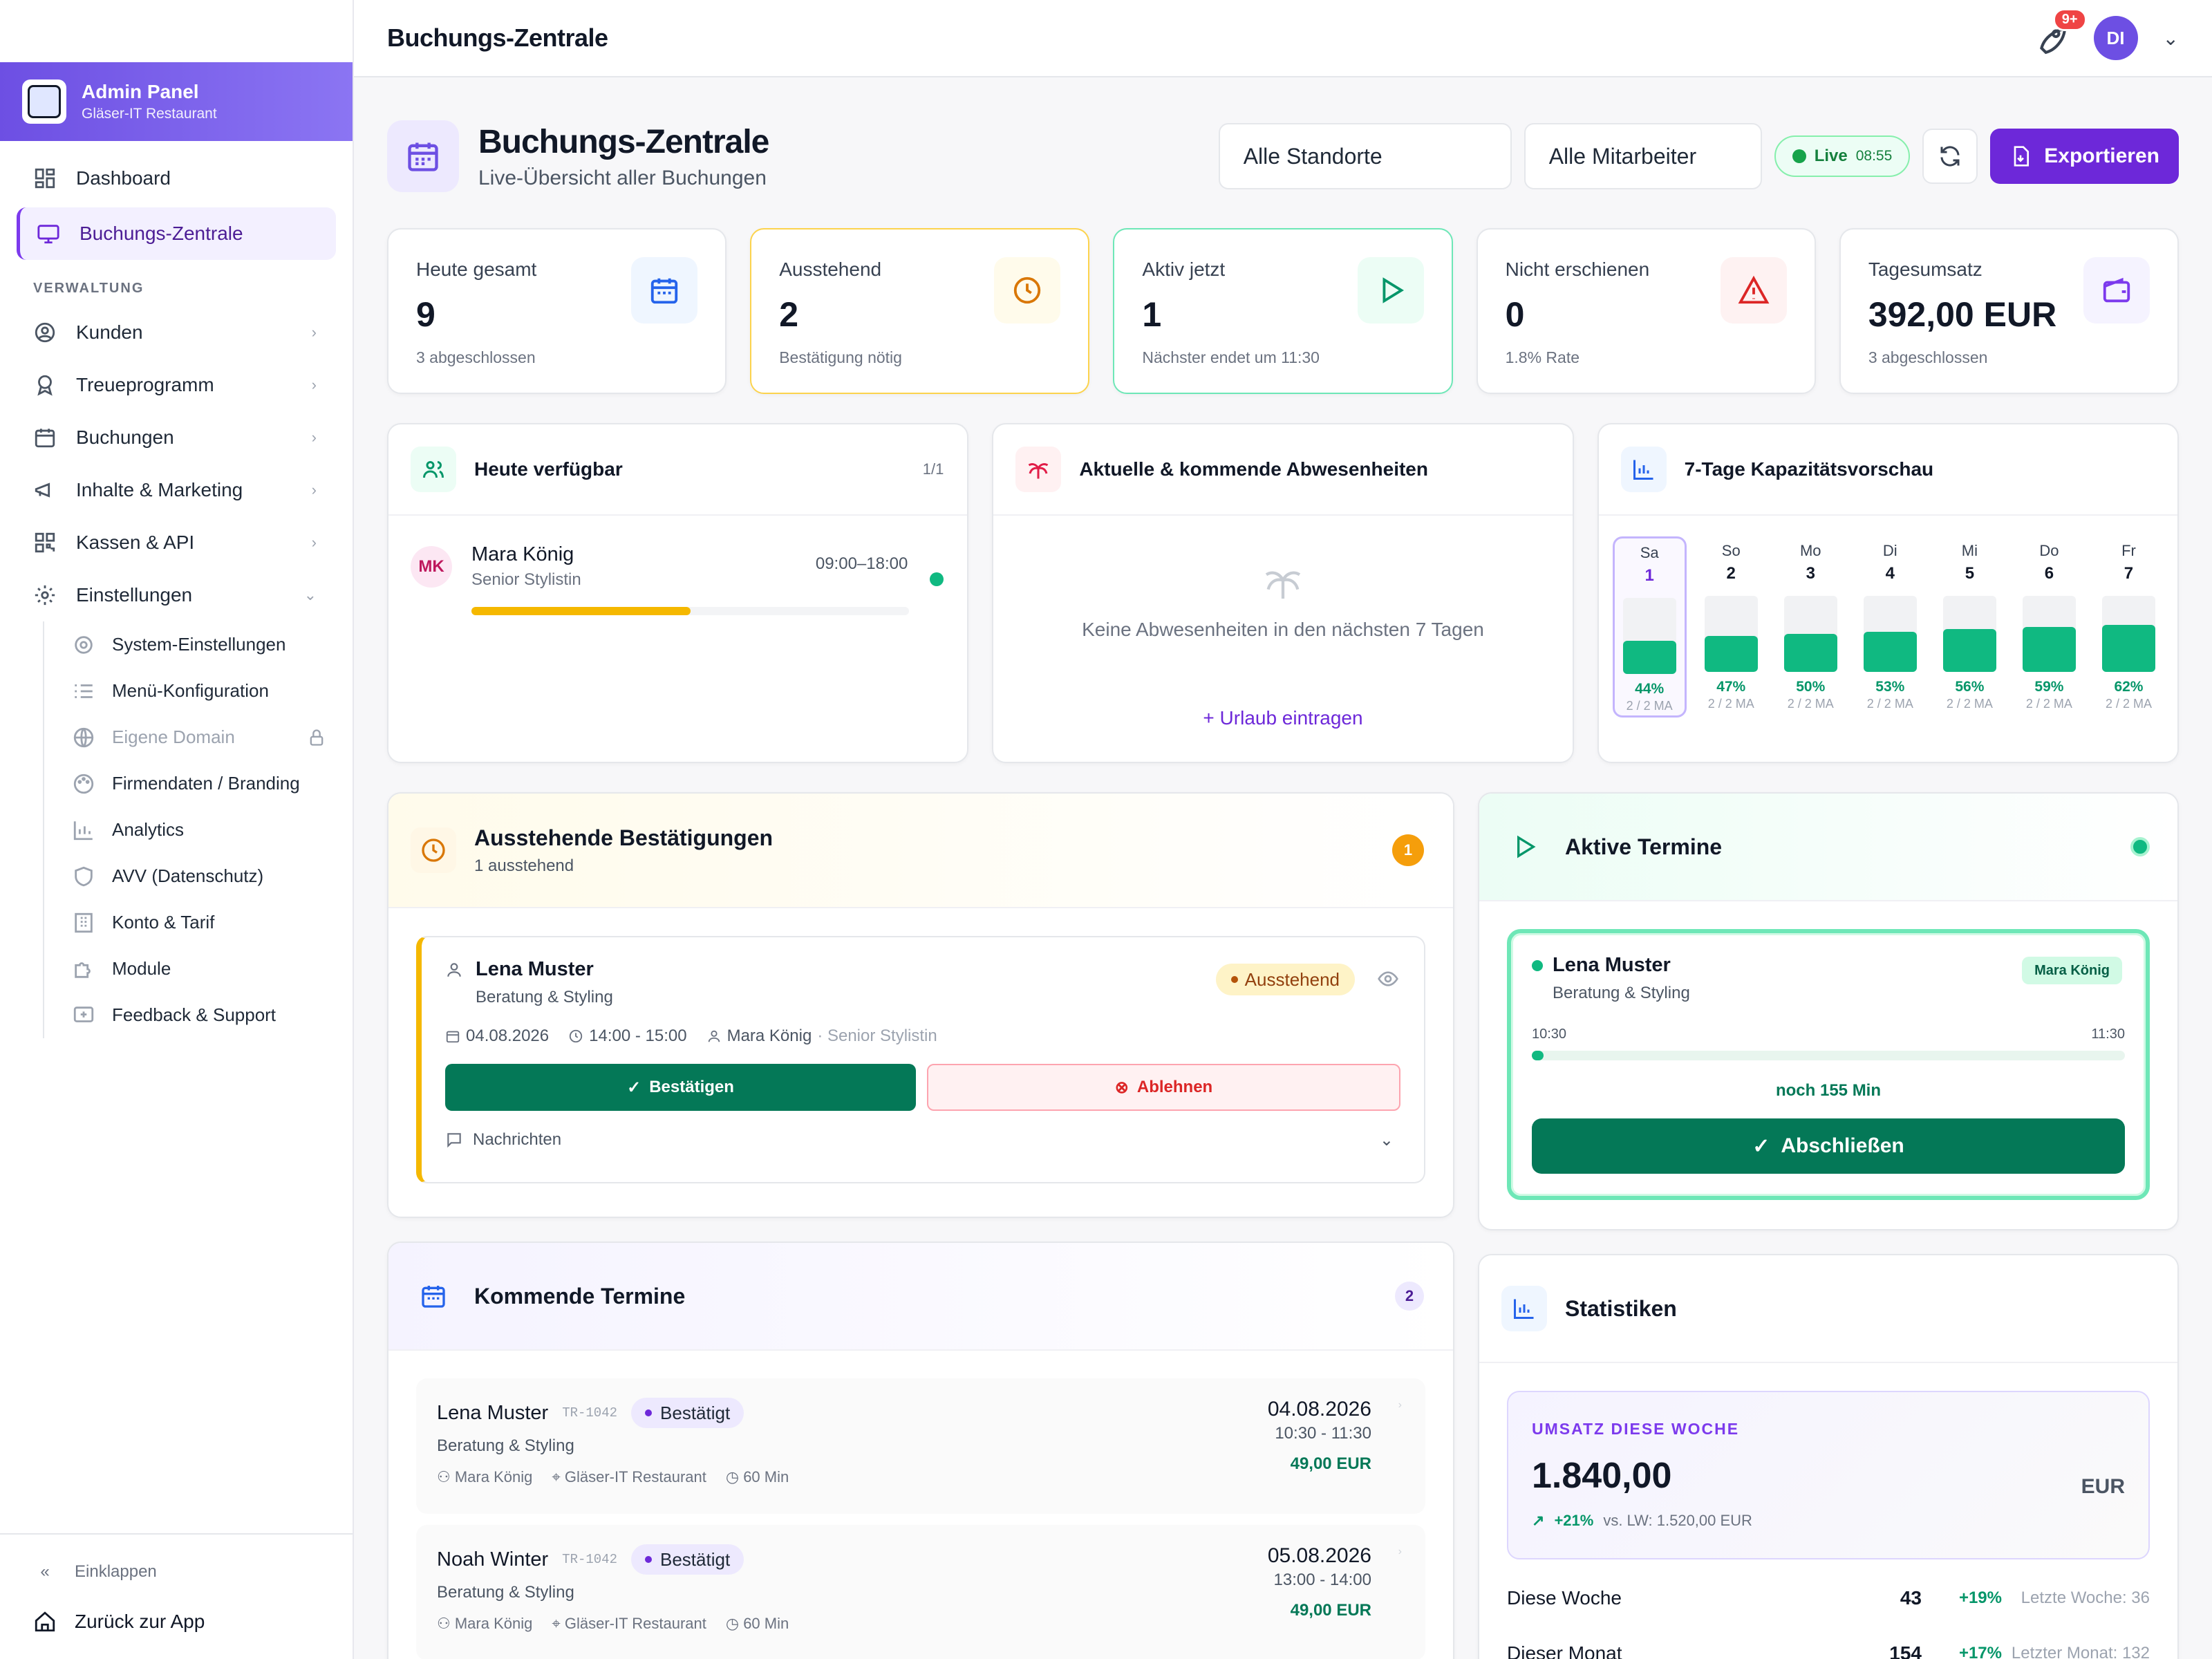  I want to click on capacity-day: Mi 5 56% 2 / 2 MA, so click(1970, 627).